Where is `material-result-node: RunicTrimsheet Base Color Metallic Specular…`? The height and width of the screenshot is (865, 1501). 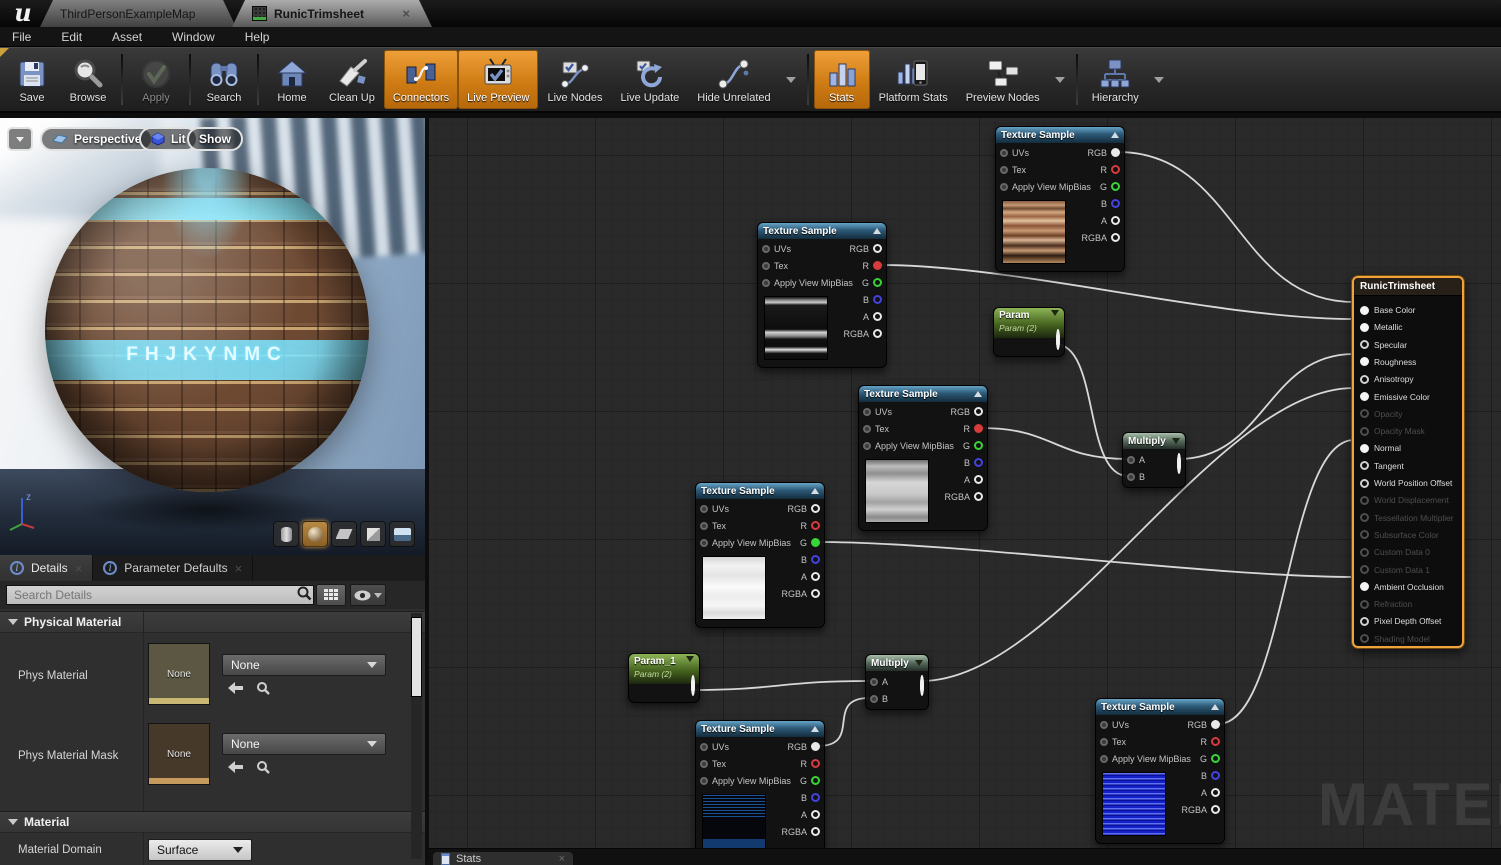
material-result-node: RunicTrimsheet Base Color Metallic Specular… is located at coordinates (1408, 462).